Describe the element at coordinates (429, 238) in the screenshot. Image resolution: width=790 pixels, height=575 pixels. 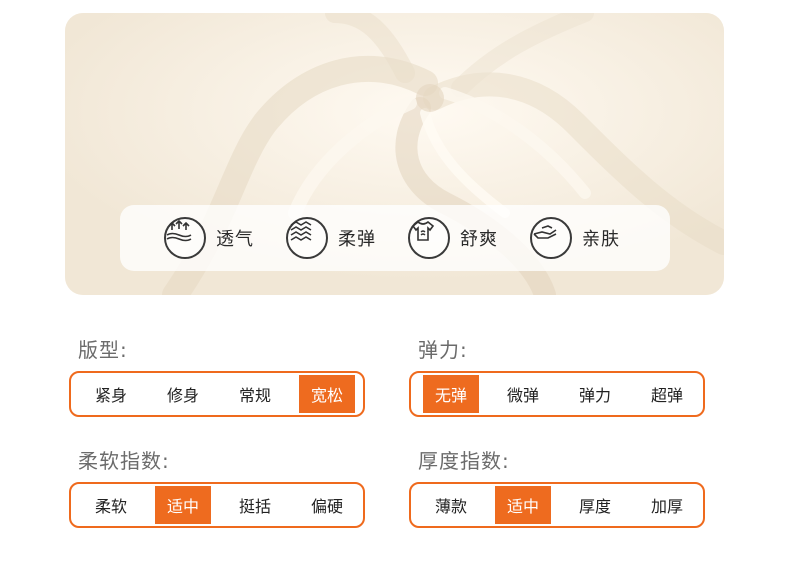
I see `shirt-icon` at that location.